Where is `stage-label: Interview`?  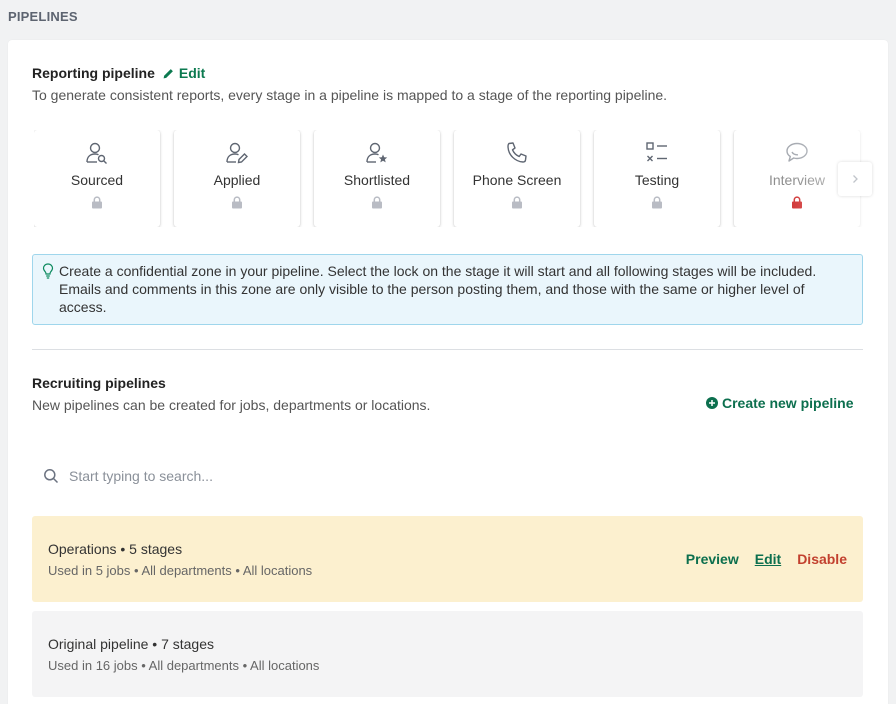 stage-label: Interview is located at coordinates (797, 180).